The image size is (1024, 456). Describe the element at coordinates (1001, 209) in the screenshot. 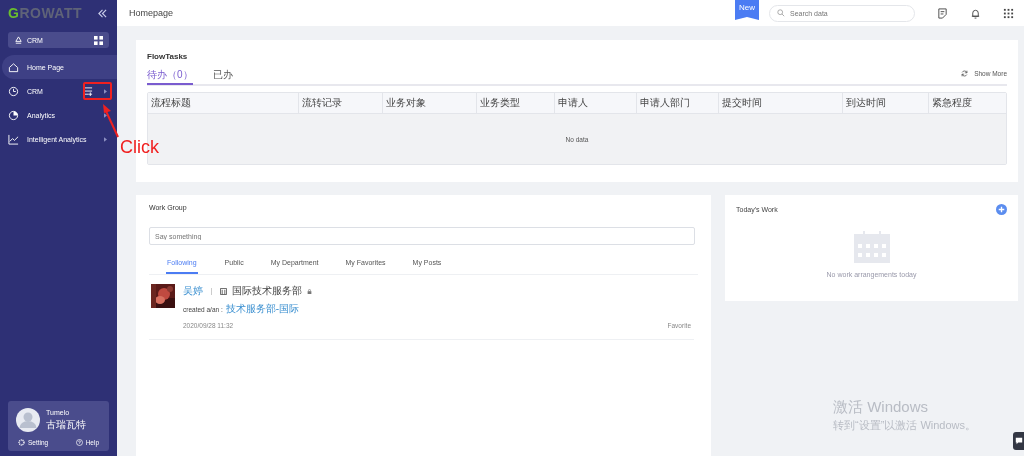

I see `add-icon` at that location.